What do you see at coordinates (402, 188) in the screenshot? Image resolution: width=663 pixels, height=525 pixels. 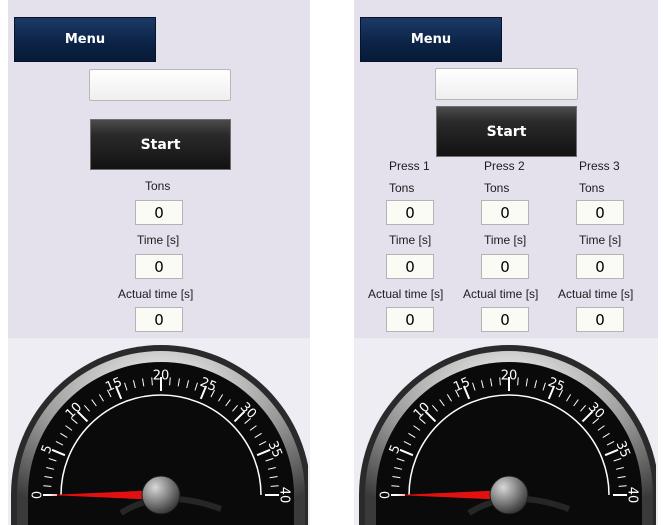 I see `press-1-tons-label: Tons` at bounding box center [402, 188].